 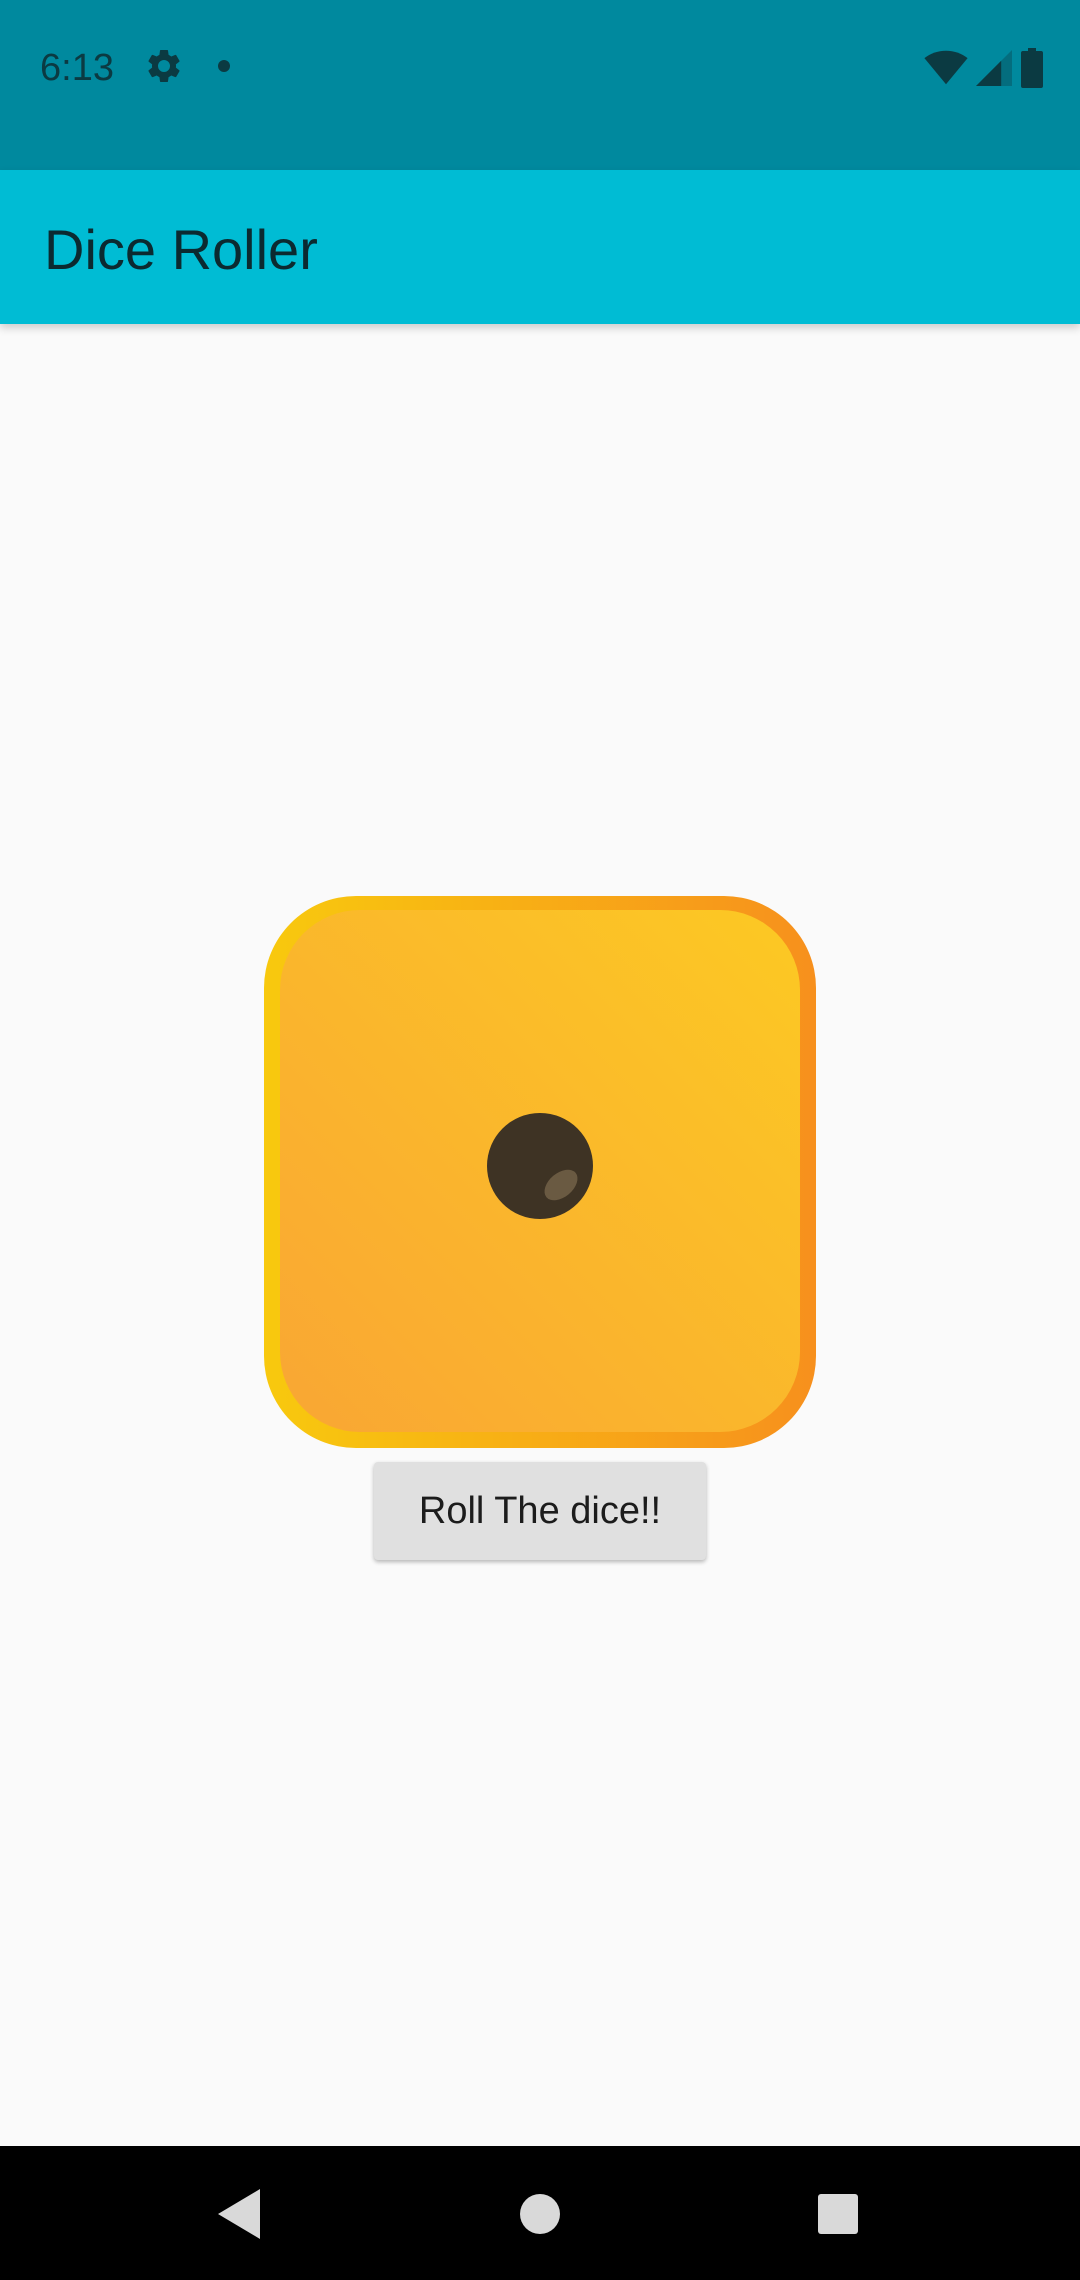 I want to click on app-title: Dice Roller, so click(x=181, y=249).